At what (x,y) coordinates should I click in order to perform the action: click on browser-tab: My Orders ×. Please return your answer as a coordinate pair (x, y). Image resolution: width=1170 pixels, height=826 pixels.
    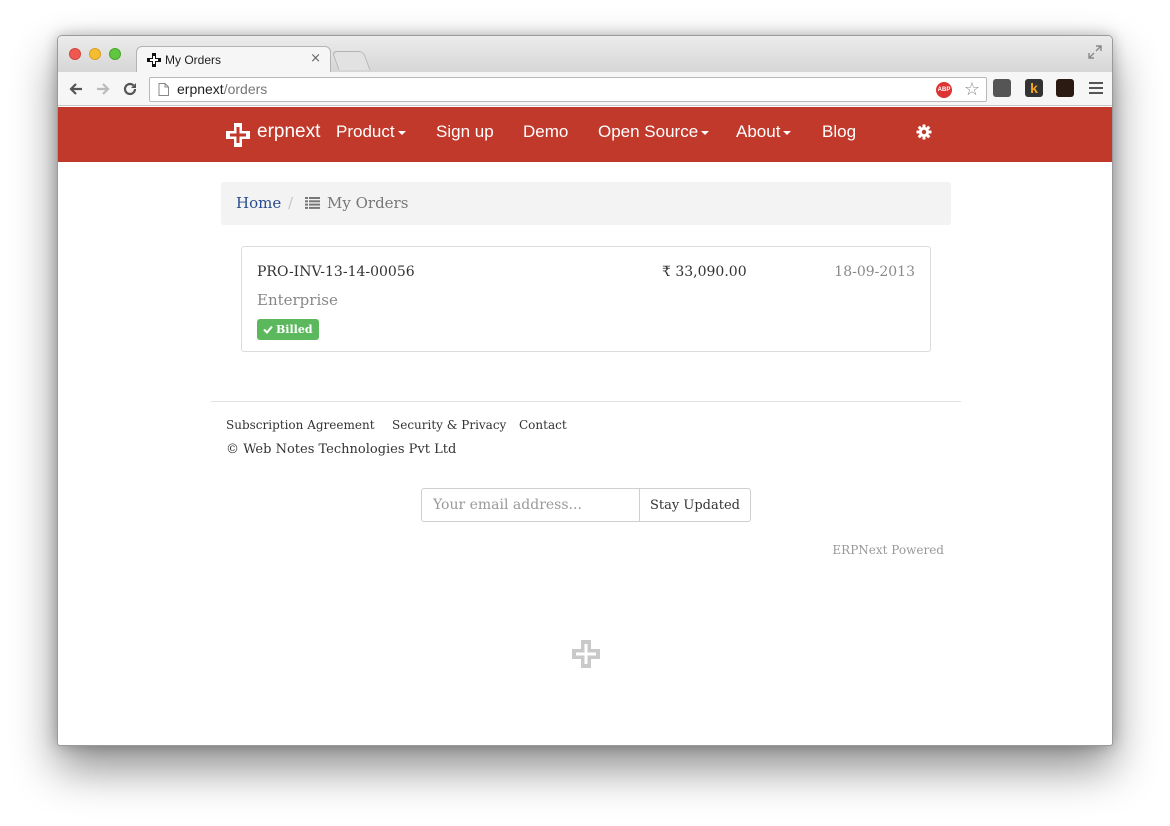
    Looking at the image, I should click on (233, 59).